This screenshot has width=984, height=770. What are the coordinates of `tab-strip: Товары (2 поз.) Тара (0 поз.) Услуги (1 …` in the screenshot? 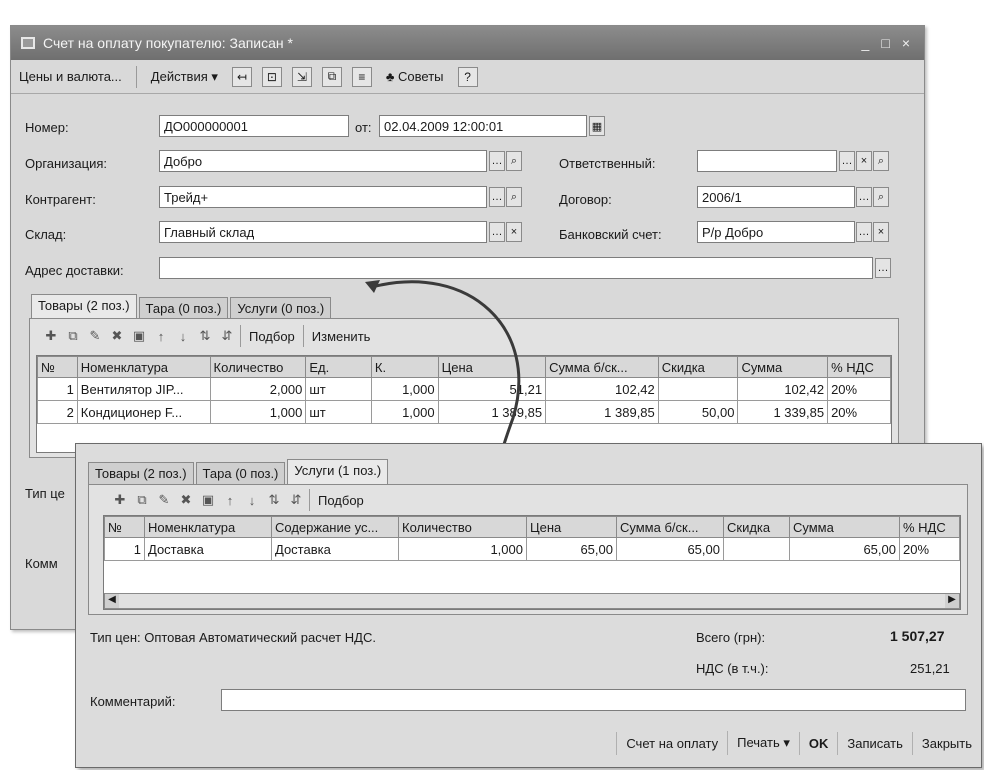 It's located at (239, 471).